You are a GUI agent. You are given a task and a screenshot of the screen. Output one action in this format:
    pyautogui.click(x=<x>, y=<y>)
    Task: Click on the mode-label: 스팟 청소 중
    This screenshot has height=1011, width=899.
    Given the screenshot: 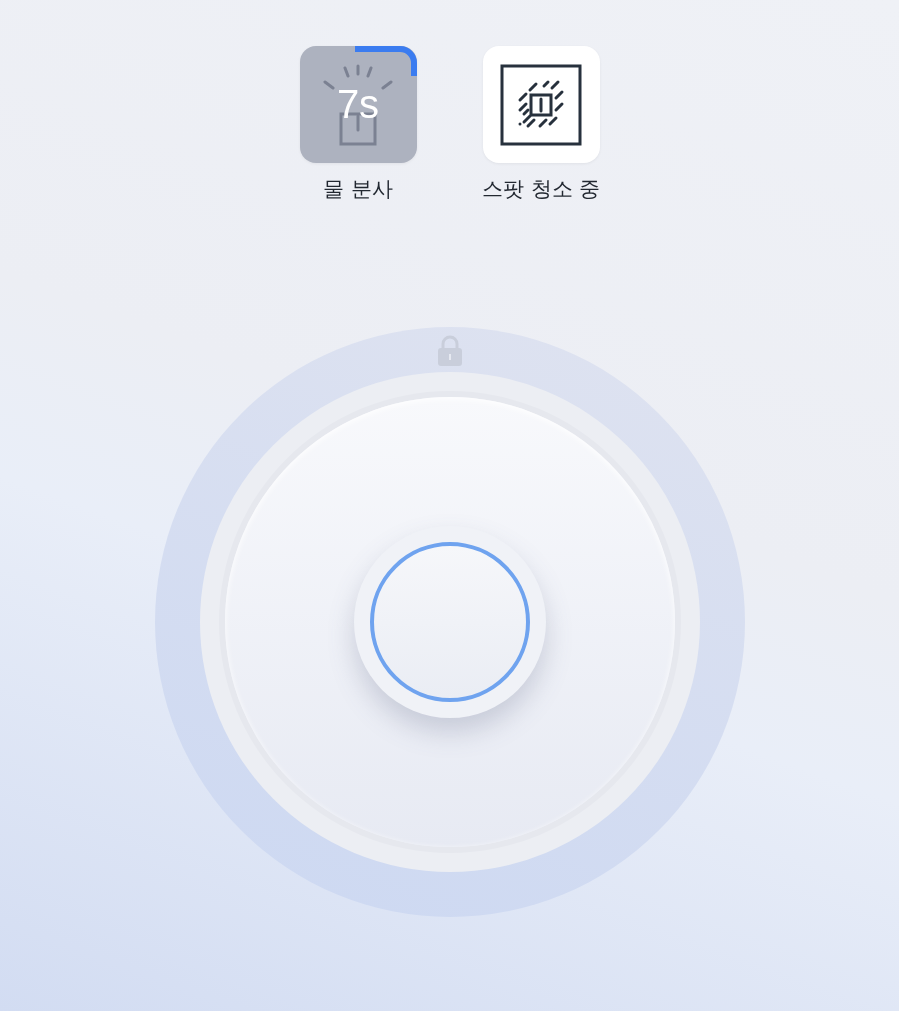 What is the action you would take?
    pyautogui.click(x=541, y=189)
    